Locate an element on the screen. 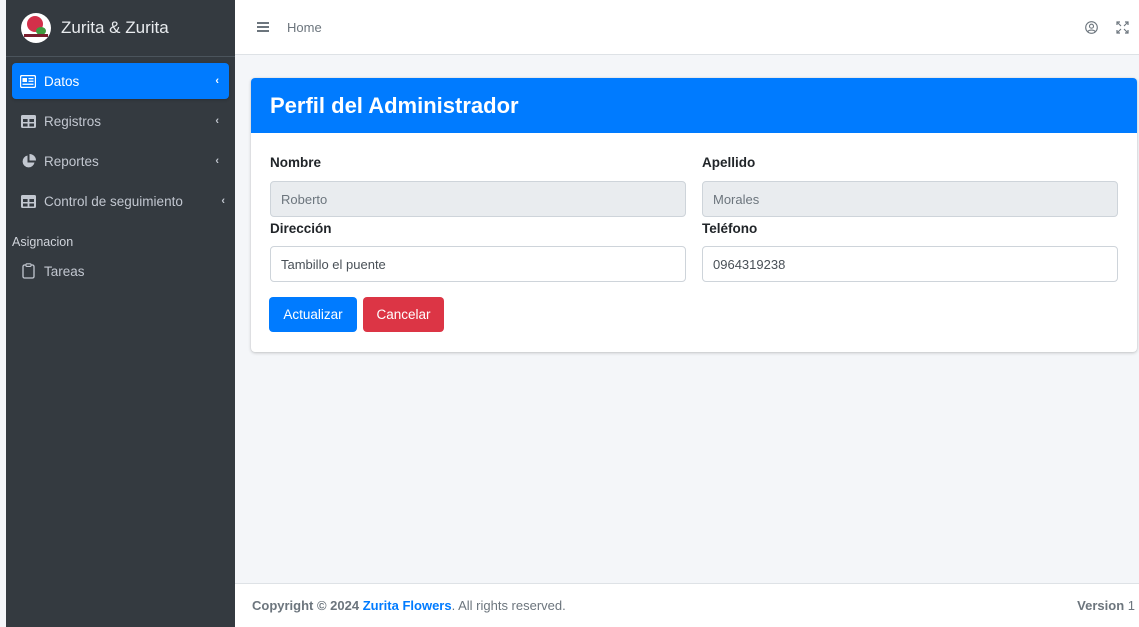 This screenshot has width=1139, height=627. id-card-icon is located at coordinates (28, 81).